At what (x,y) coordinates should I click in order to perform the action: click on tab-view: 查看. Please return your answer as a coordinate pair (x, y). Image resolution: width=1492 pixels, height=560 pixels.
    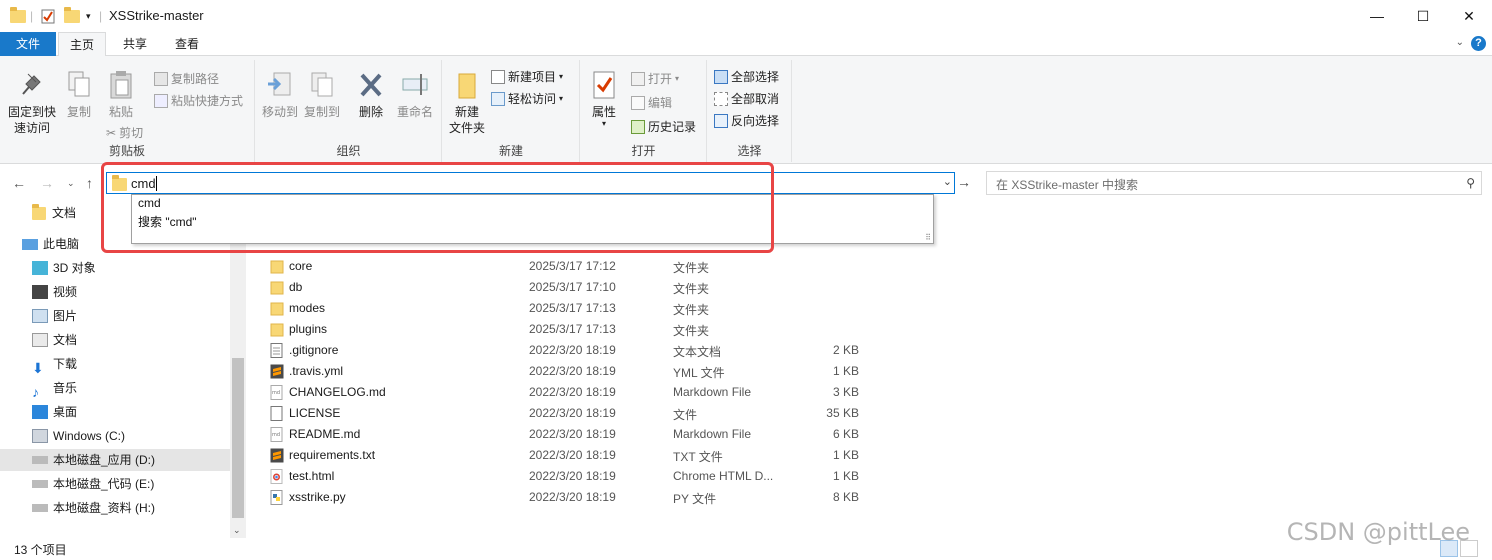
    Looking at the image, I should click on (187, 44).